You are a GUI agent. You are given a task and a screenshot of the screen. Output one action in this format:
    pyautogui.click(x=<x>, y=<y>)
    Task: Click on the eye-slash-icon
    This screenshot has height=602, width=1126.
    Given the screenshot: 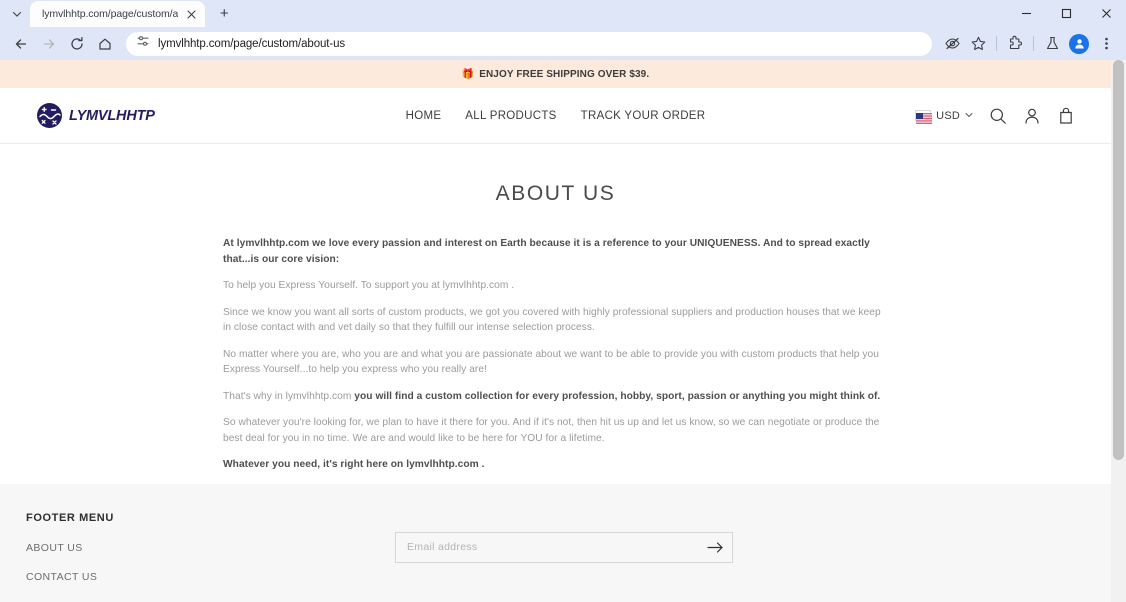 What is the action you would take?
    pyautogui.click(x=952, y=44)
    